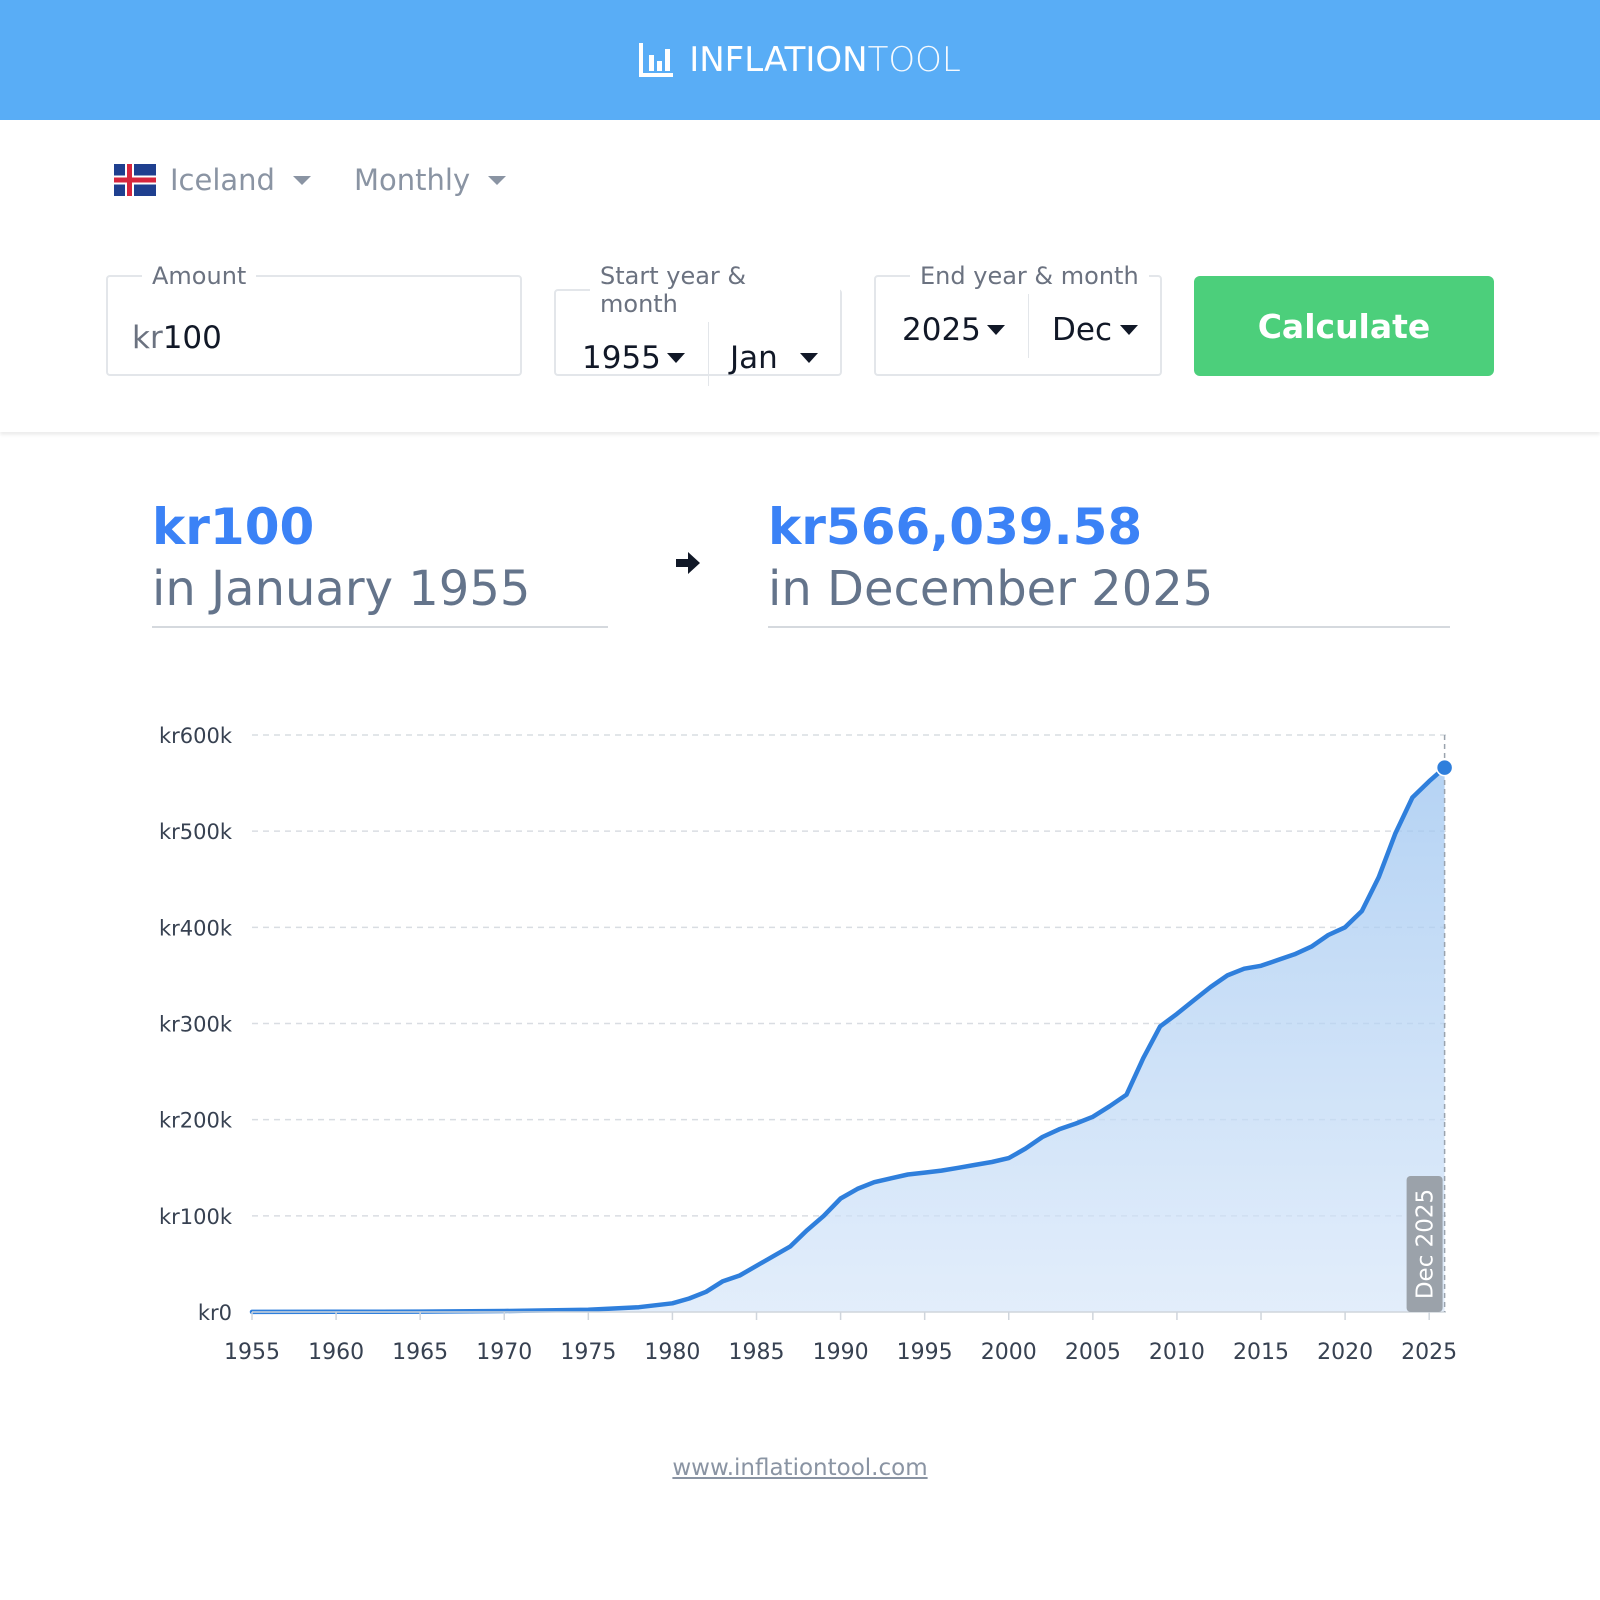 The height and width of the screenshot is (1600, 1600). What do you see at coordinates (341, 558) in the screenshot?
I see `result-from: kr100 in January 1955` at bounding box center [341, 558].